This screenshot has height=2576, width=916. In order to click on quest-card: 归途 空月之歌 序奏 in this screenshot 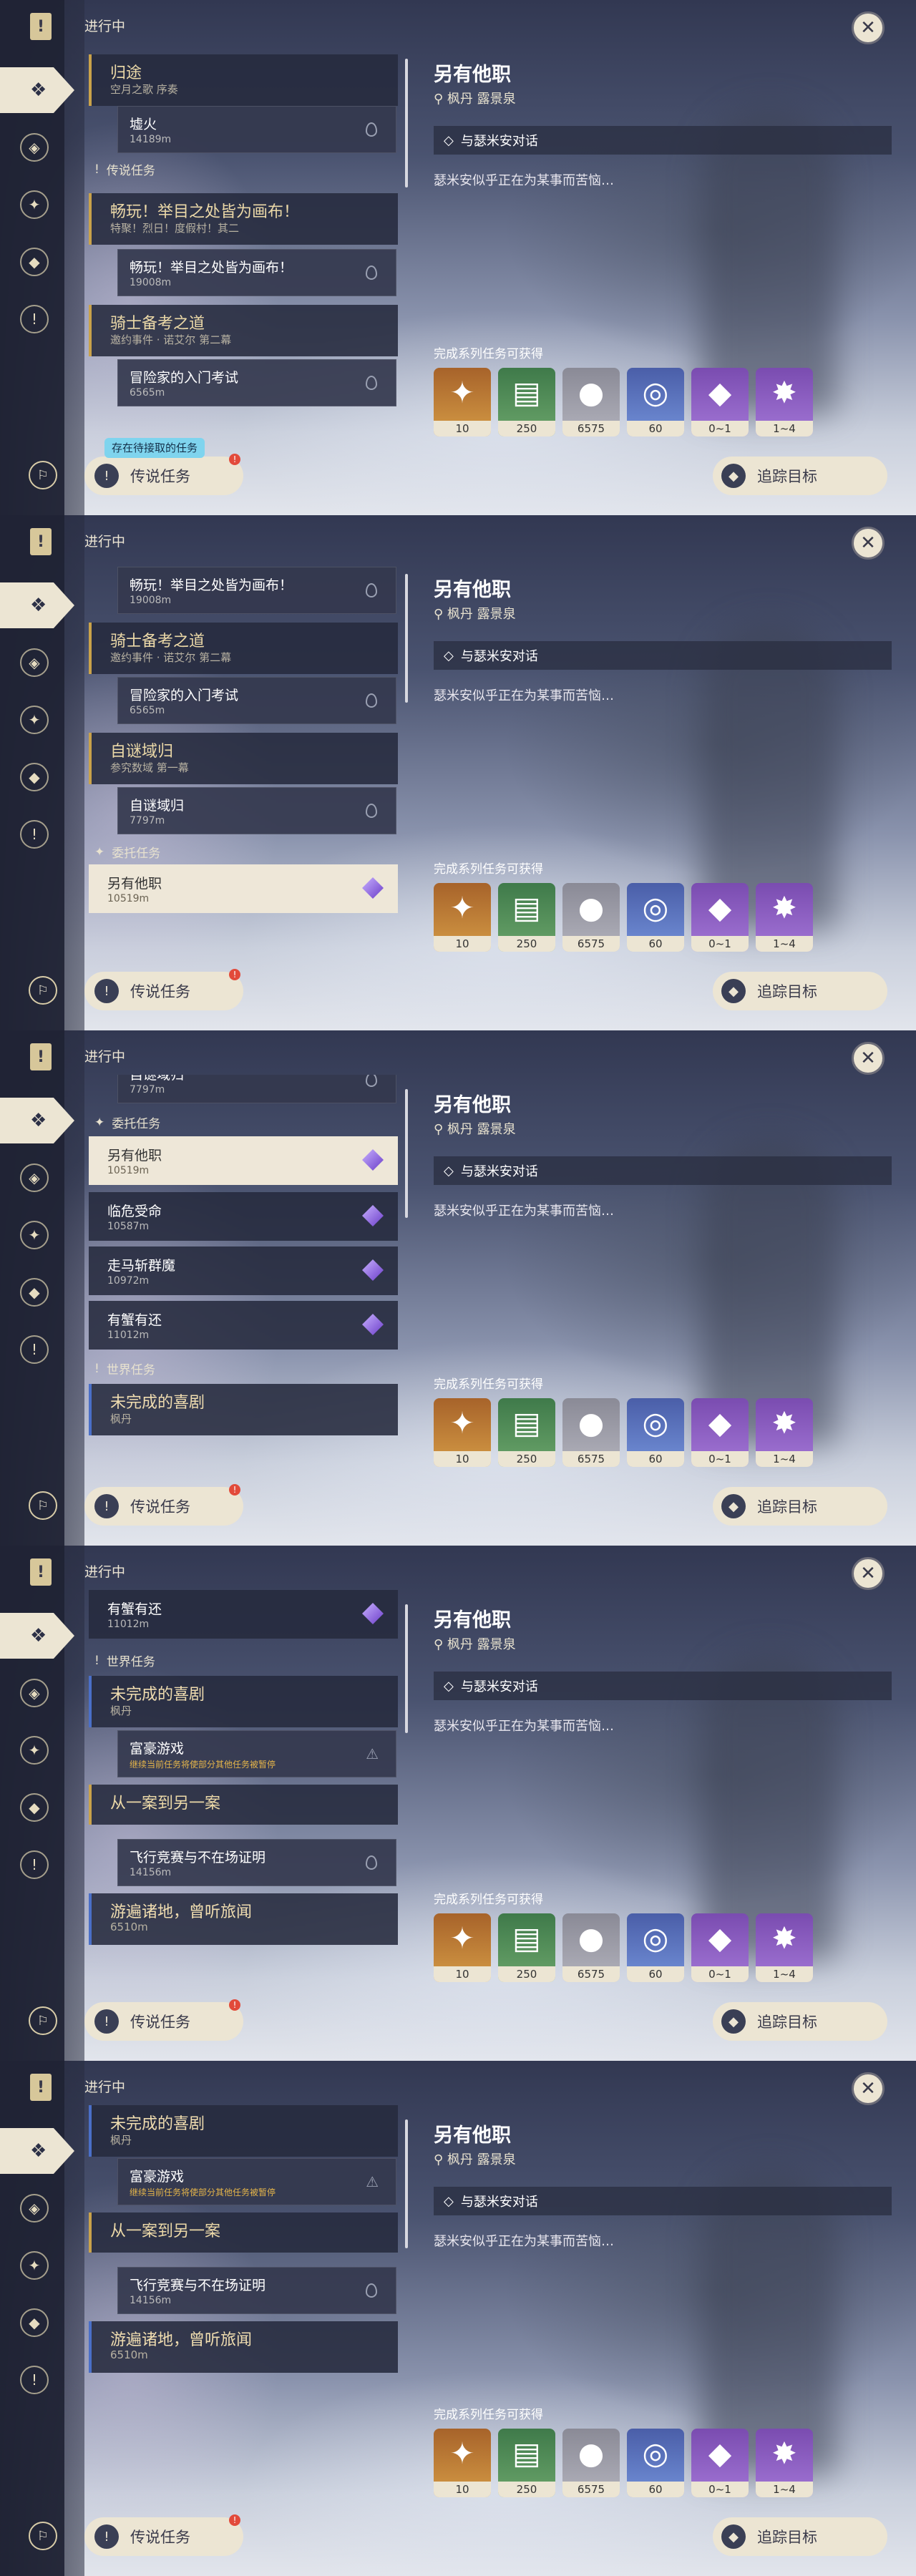, I will do `click(243, 80)`.